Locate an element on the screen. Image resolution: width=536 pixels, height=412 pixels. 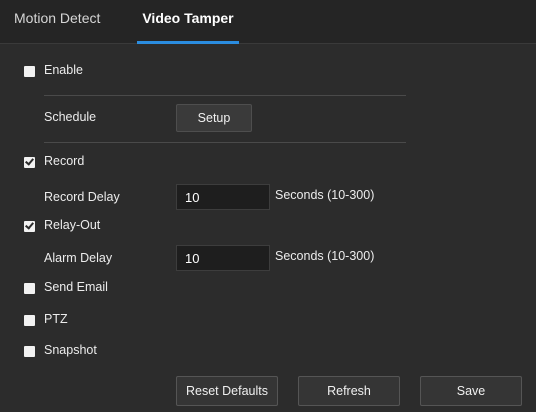
snapshot-label: Snapshot is located at coordinates (70, 350).